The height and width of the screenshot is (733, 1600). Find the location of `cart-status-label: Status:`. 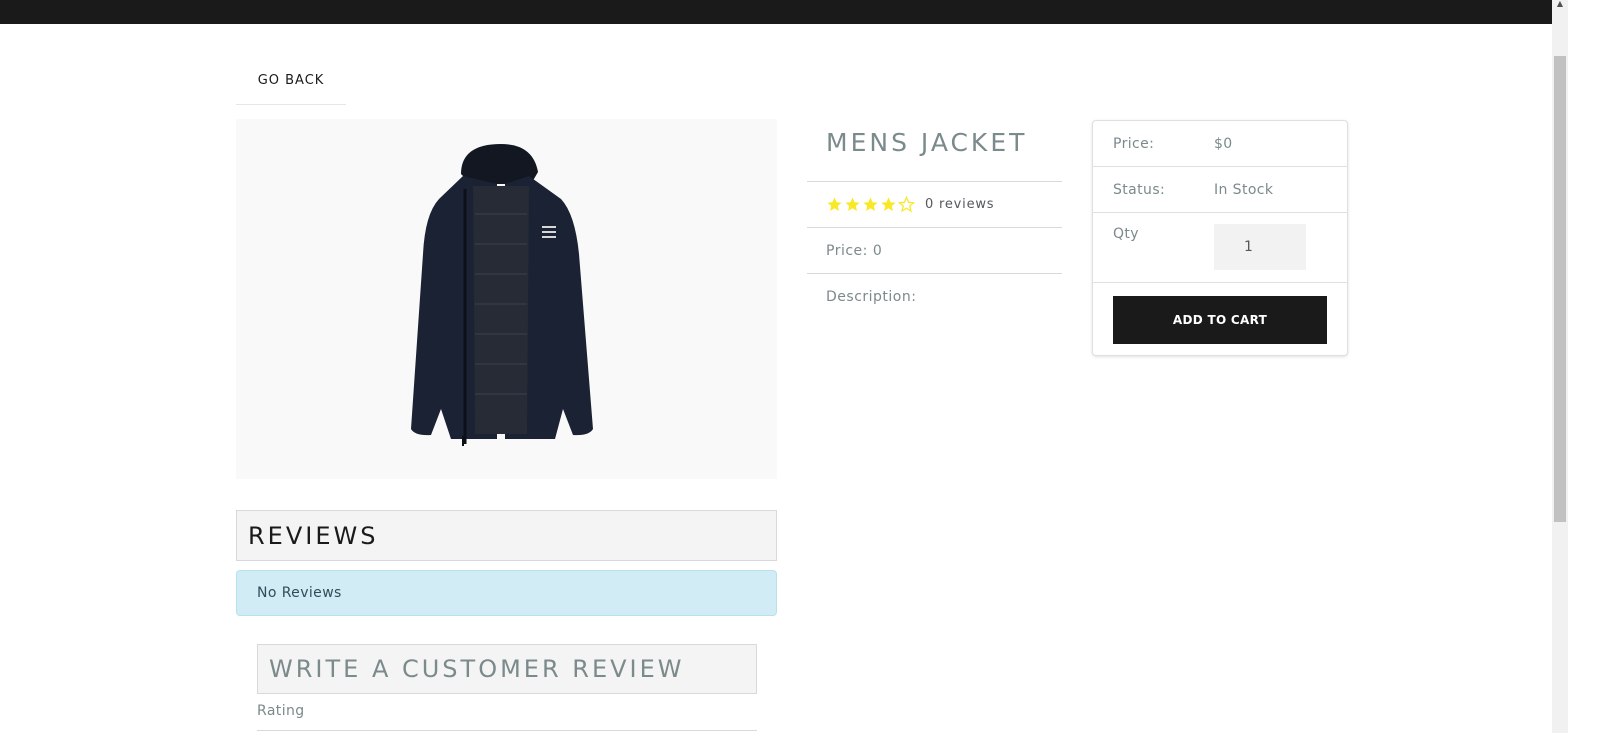

cart-status-label: Status: is located at coordinates (1139, 189).